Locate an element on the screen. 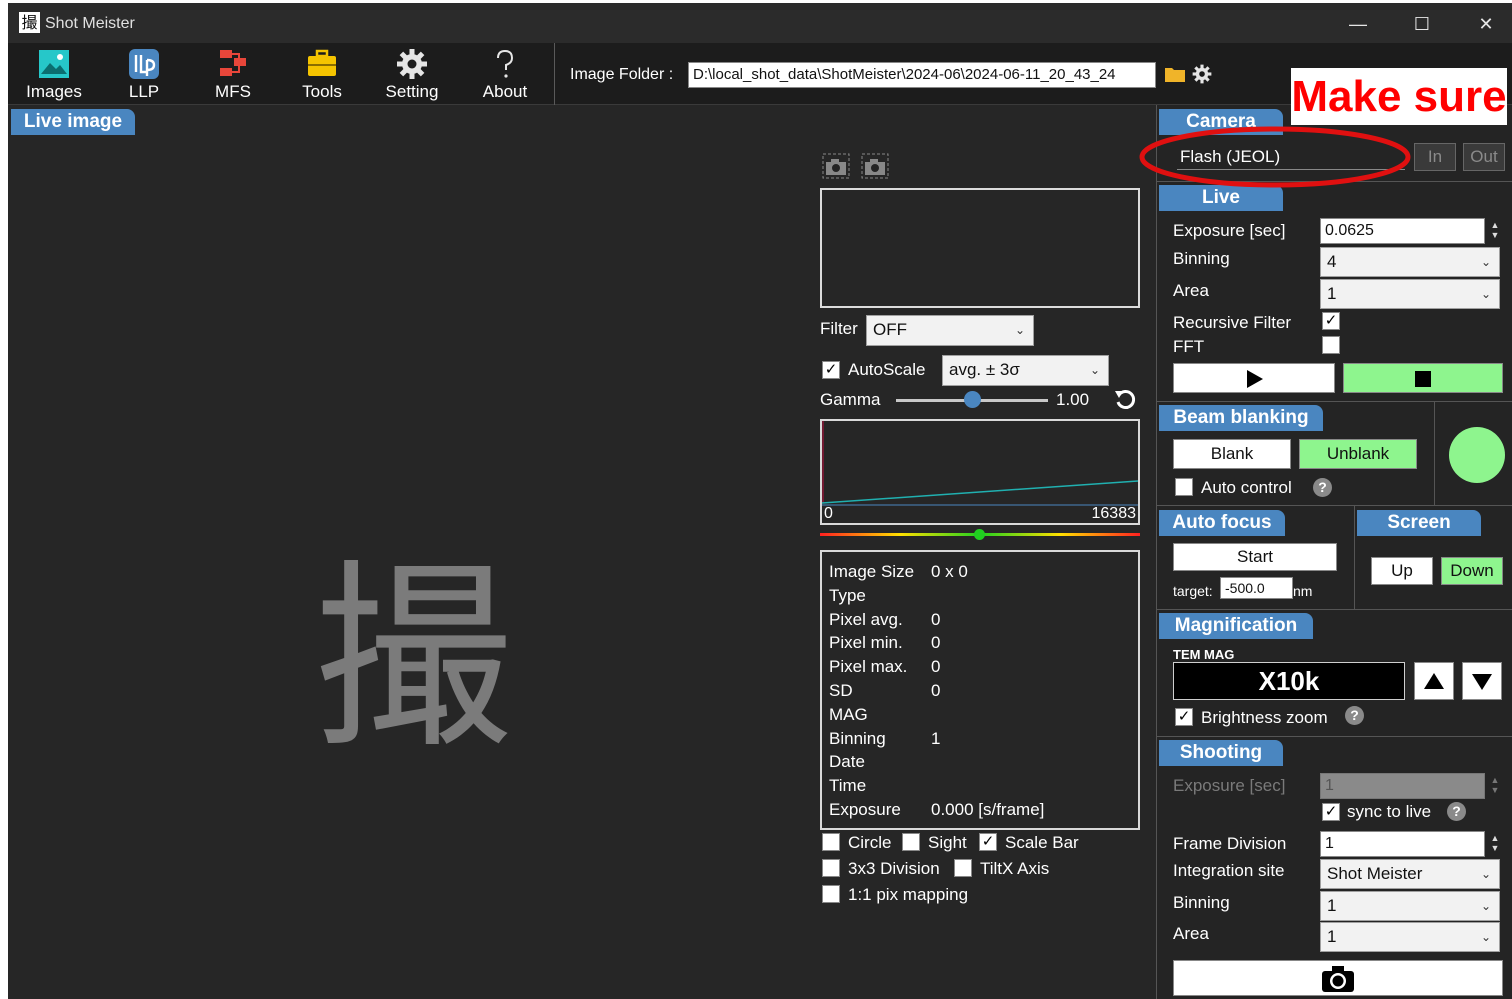 The height and width of the screenshot is (999, 1512). chevron-down-icon: ⌄ is located at coordinates (1485, 262).